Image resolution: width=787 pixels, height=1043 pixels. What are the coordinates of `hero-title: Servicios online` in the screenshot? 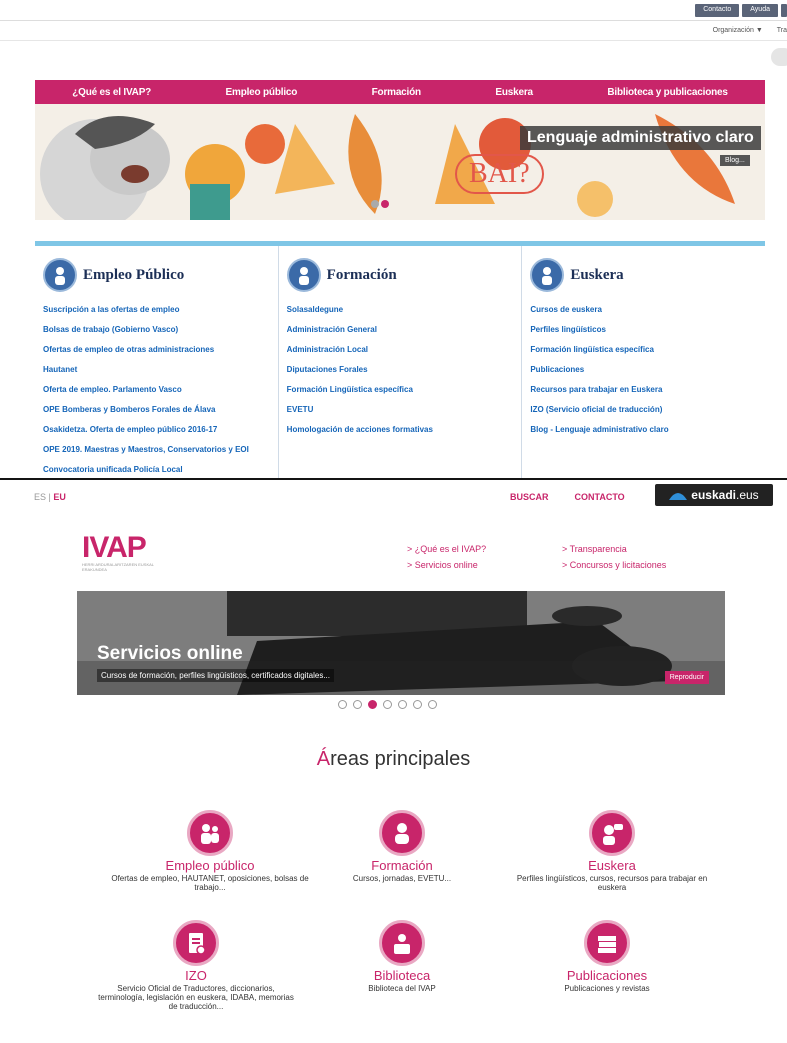 It's located at (170, 653).